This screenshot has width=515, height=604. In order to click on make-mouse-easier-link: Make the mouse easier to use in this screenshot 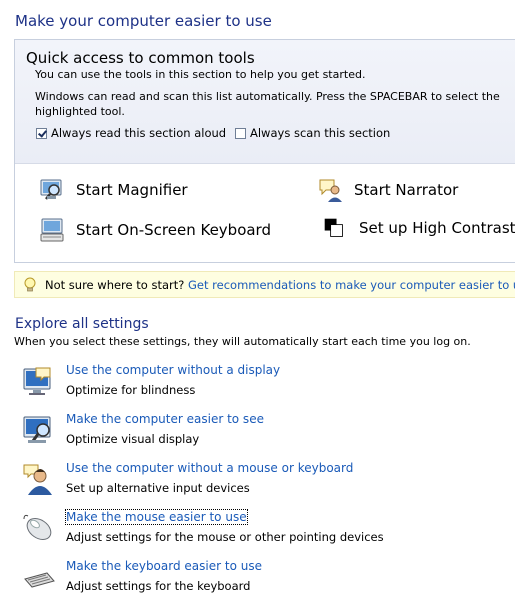, I will do `click(156, 517)`.